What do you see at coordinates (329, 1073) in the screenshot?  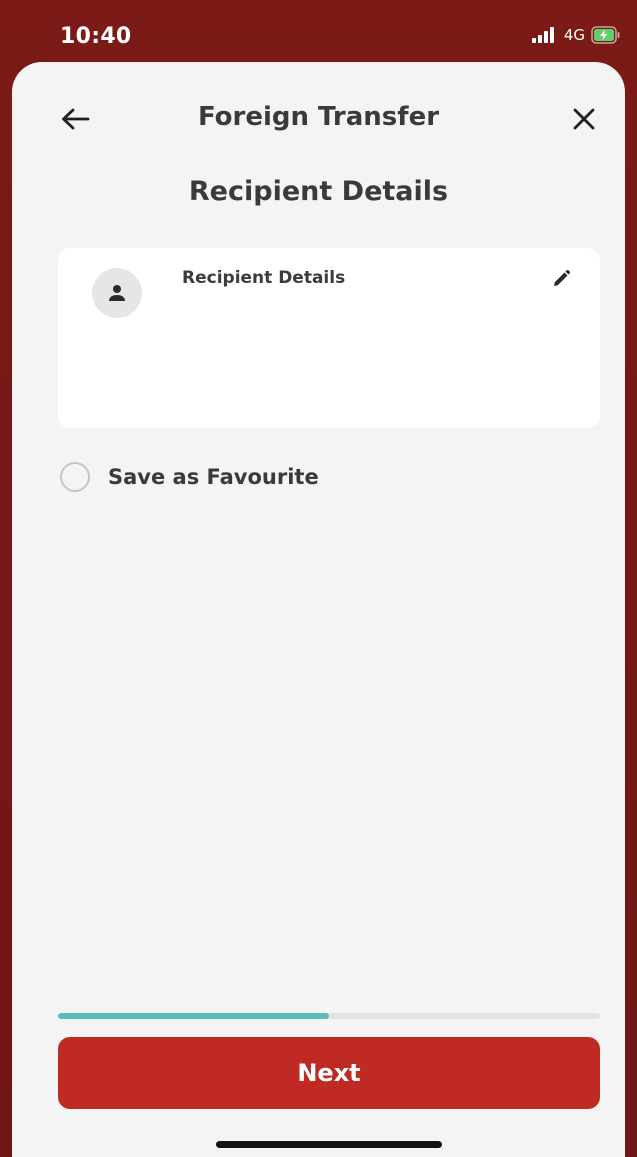 I see `next-button: Next` at bounding box center [329, 1073].